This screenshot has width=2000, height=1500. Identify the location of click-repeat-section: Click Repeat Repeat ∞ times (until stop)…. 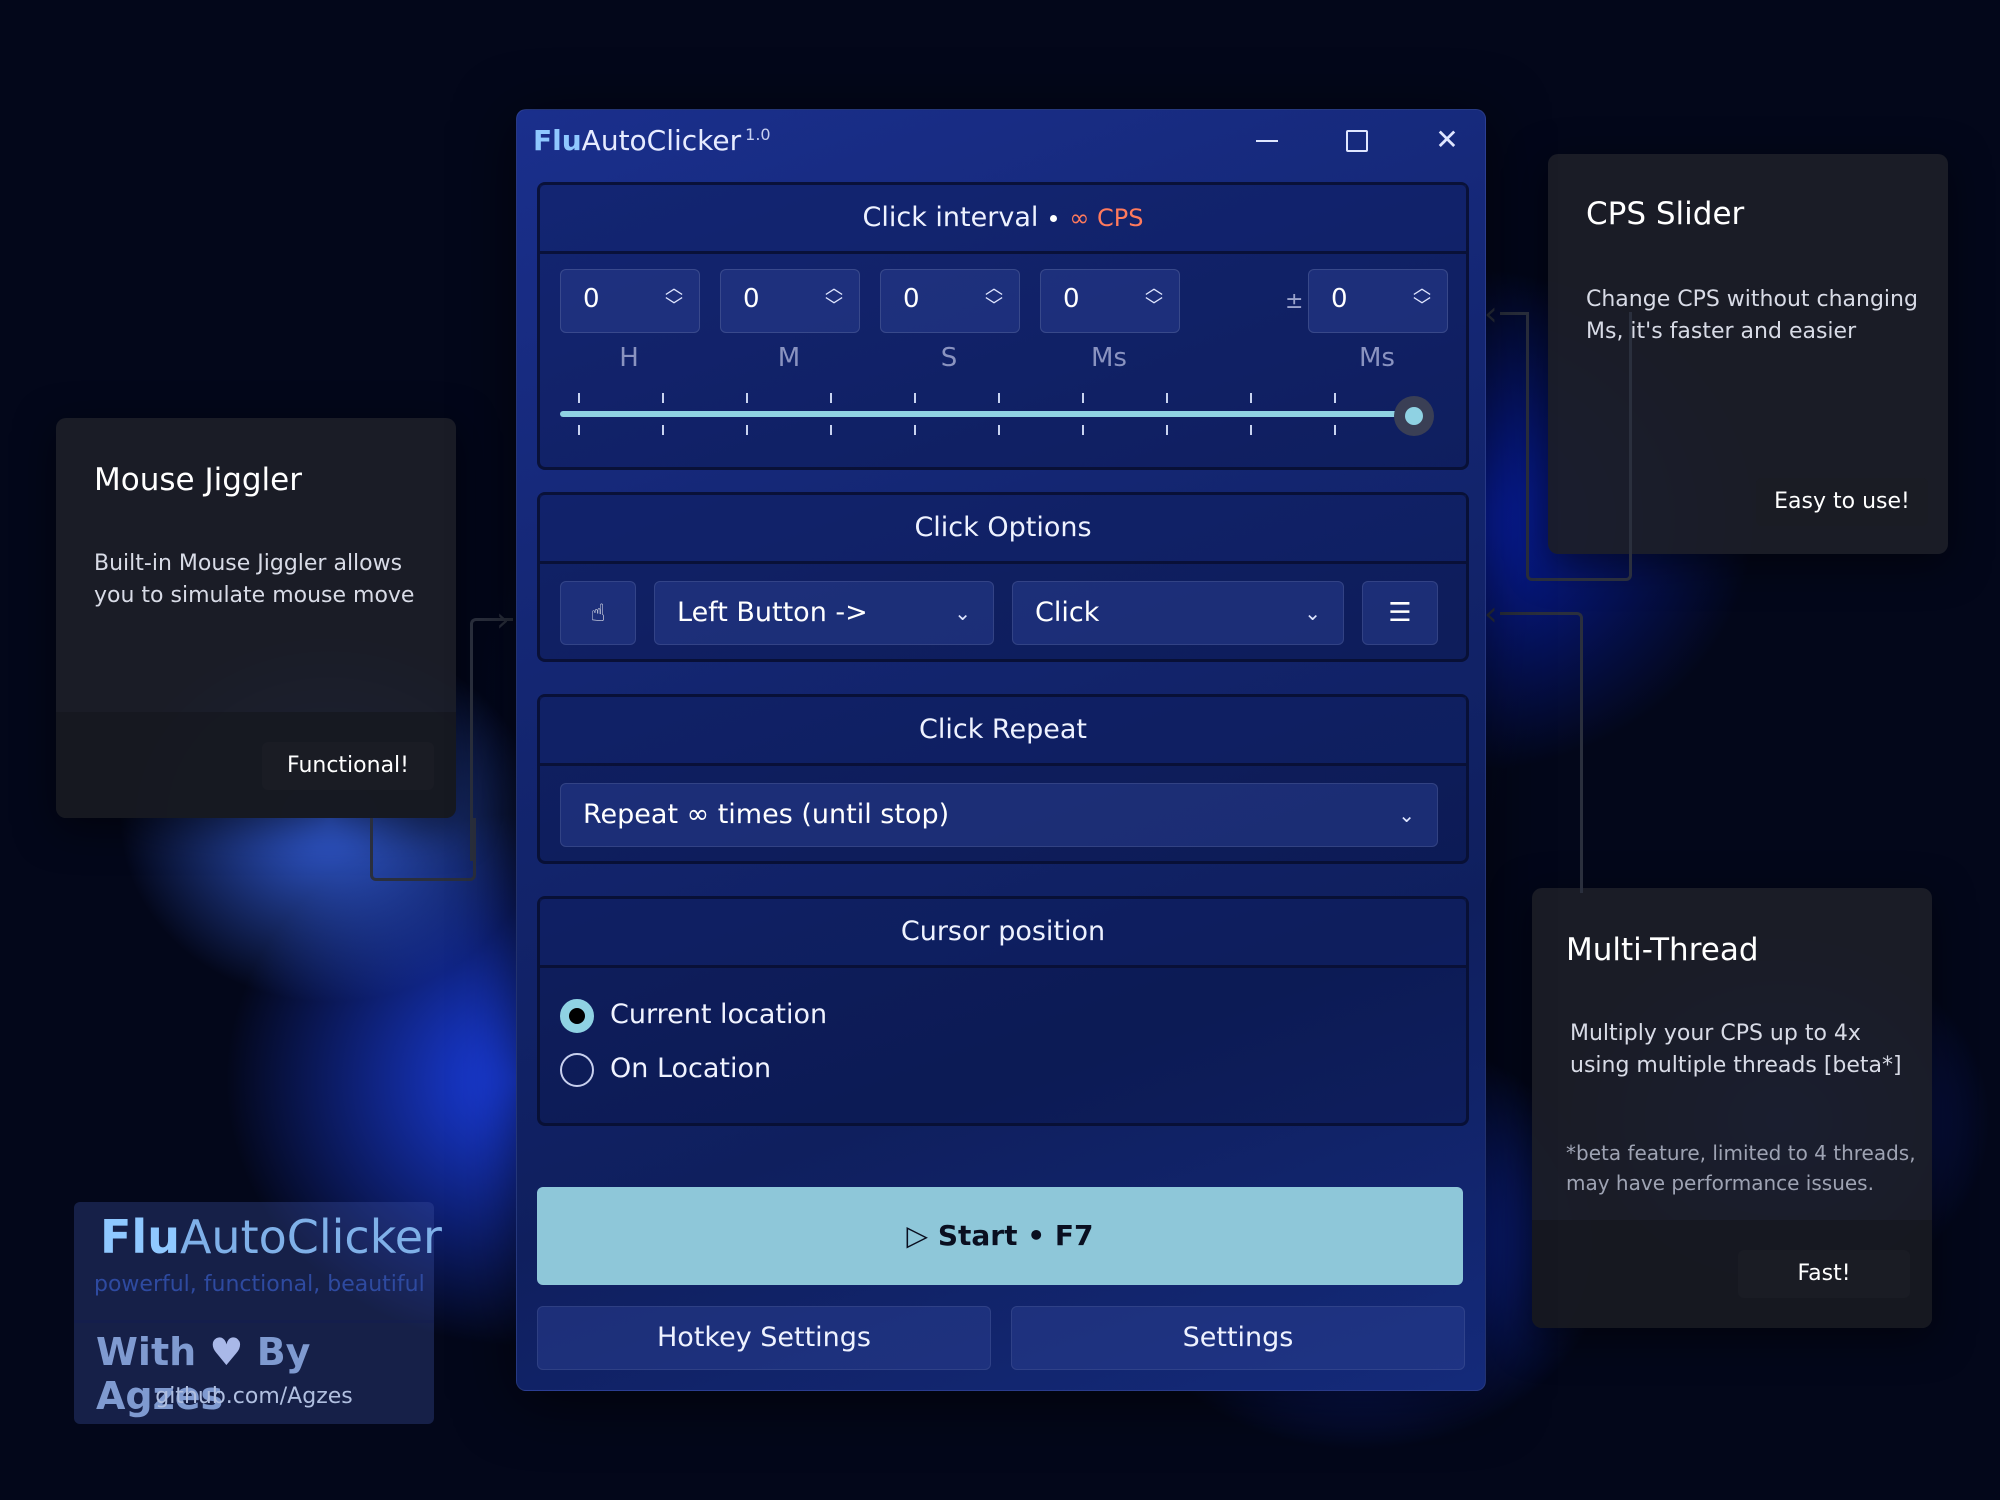
(1003, 779).